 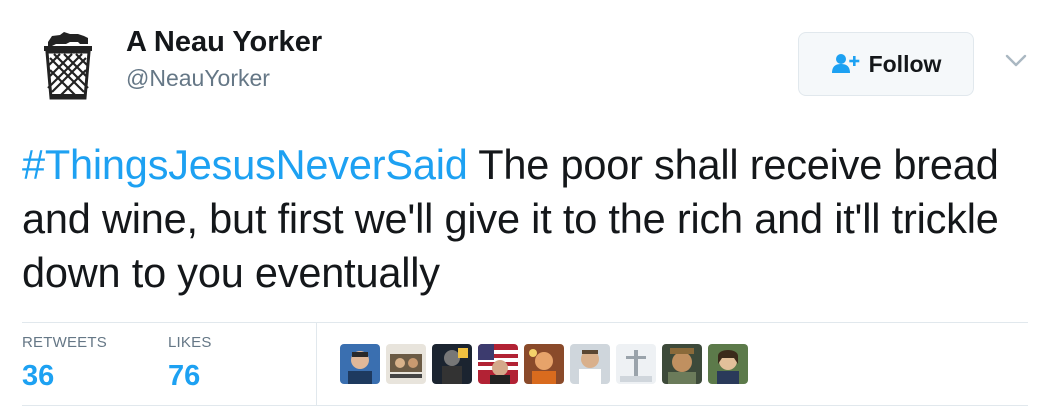 I want to click on add-user-icon, so click(x=846, y=64).